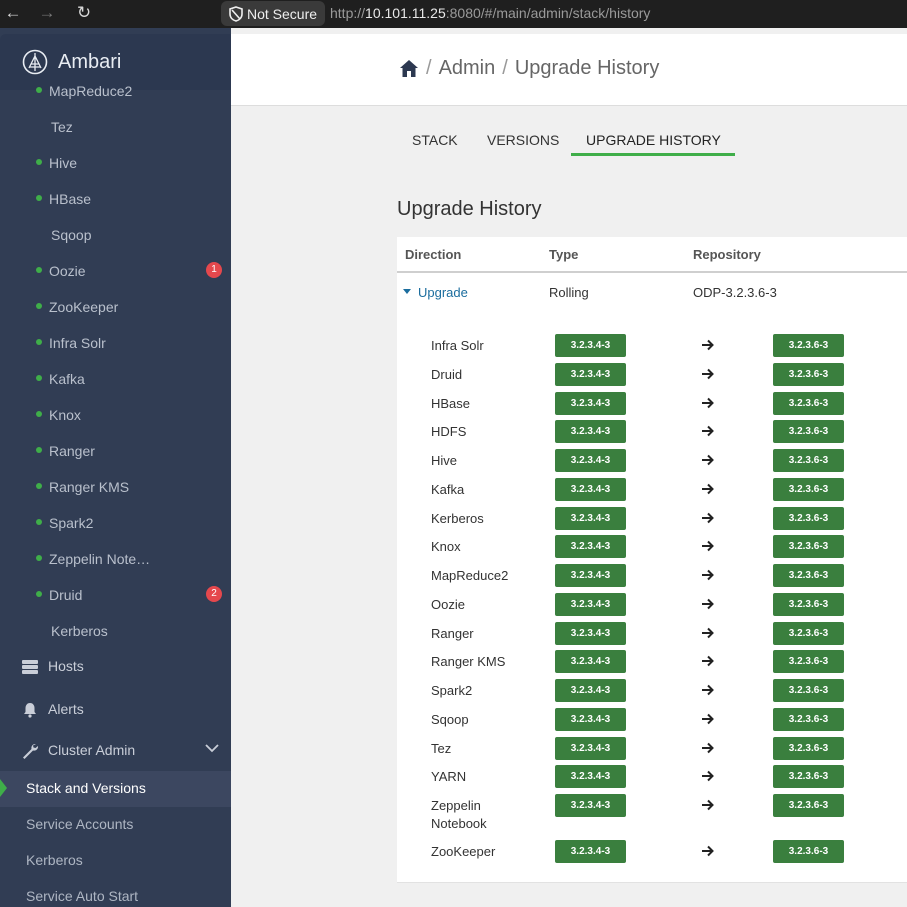  What do you see at coordinates (115, 751) in the screenshot?
I see `nav-cluster-admin: Cluster Admin` at bounding box center [115, 751].